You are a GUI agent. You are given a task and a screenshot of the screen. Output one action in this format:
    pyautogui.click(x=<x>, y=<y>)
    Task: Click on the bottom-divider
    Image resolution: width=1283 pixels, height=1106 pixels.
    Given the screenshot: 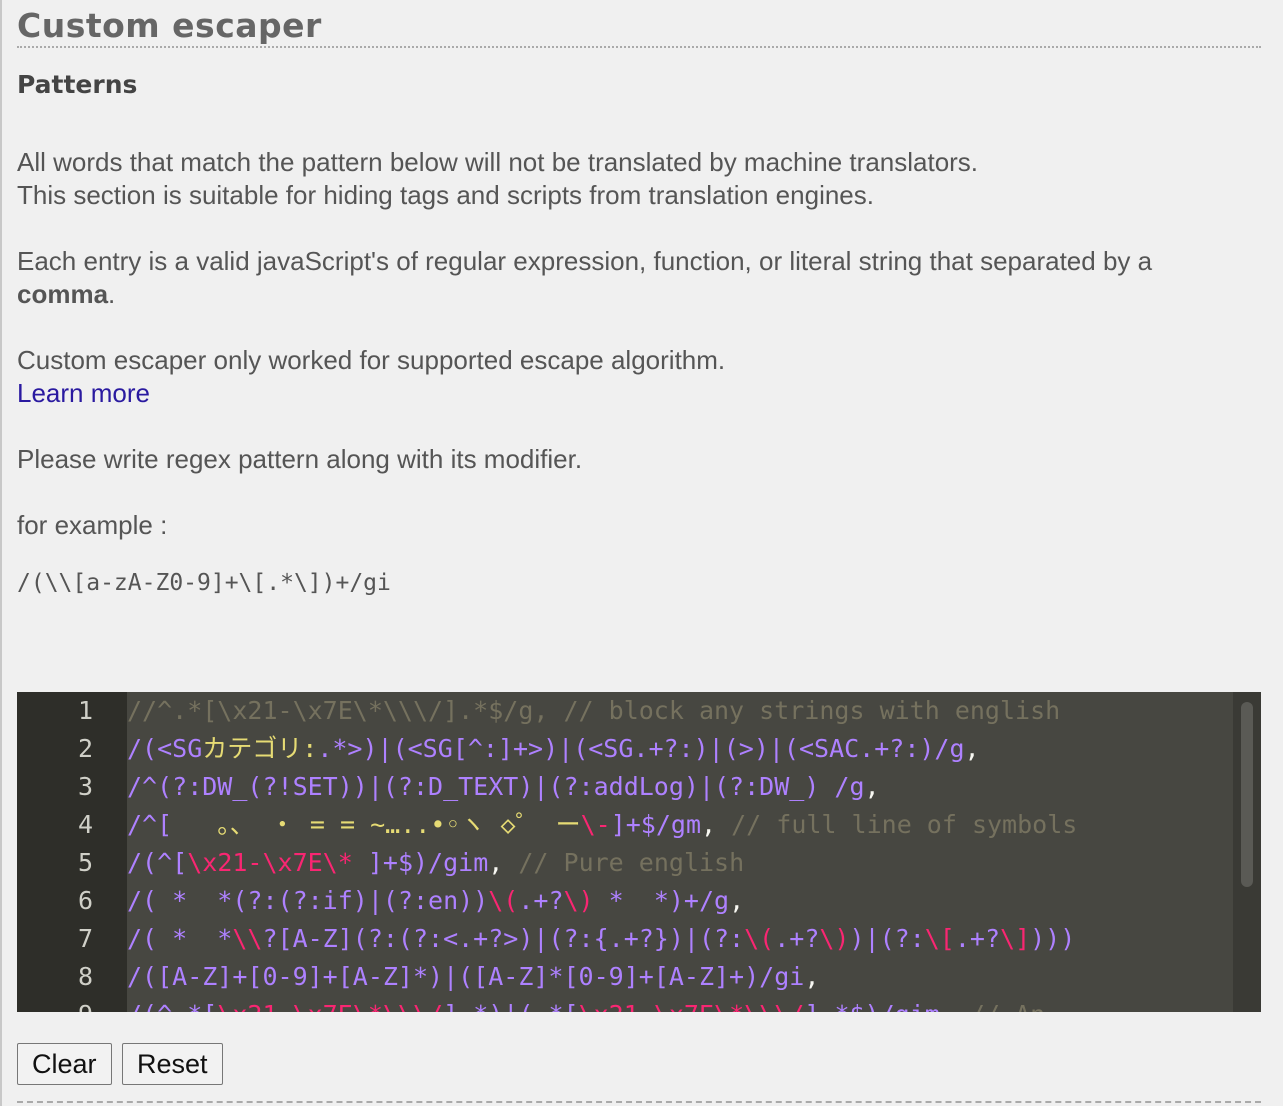 What is the action you would take?
    pyautogui.click(x=639, y=1102)
    